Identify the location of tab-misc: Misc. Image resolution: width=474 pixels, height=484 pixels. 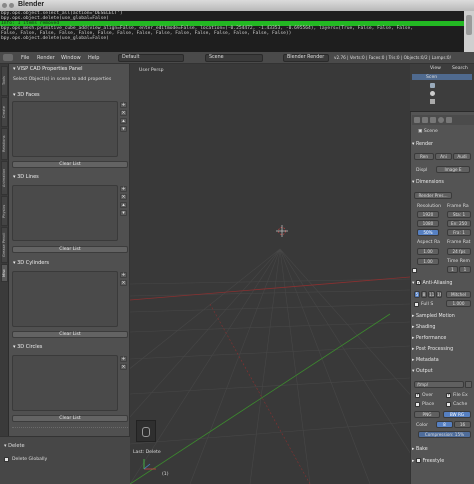
(4, 273).